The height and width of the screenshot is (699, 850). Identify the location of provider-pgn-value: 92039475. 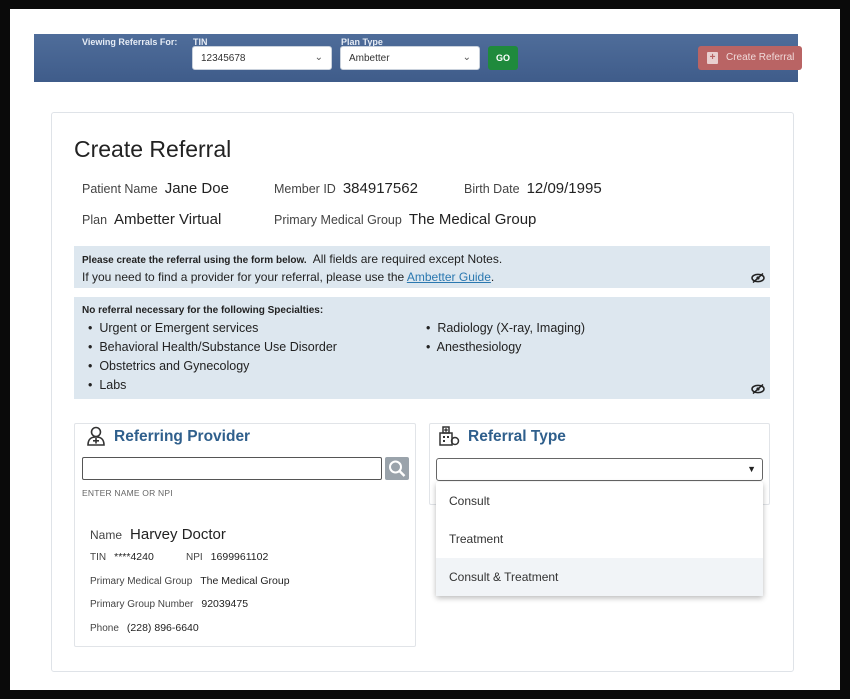
(225, 604).